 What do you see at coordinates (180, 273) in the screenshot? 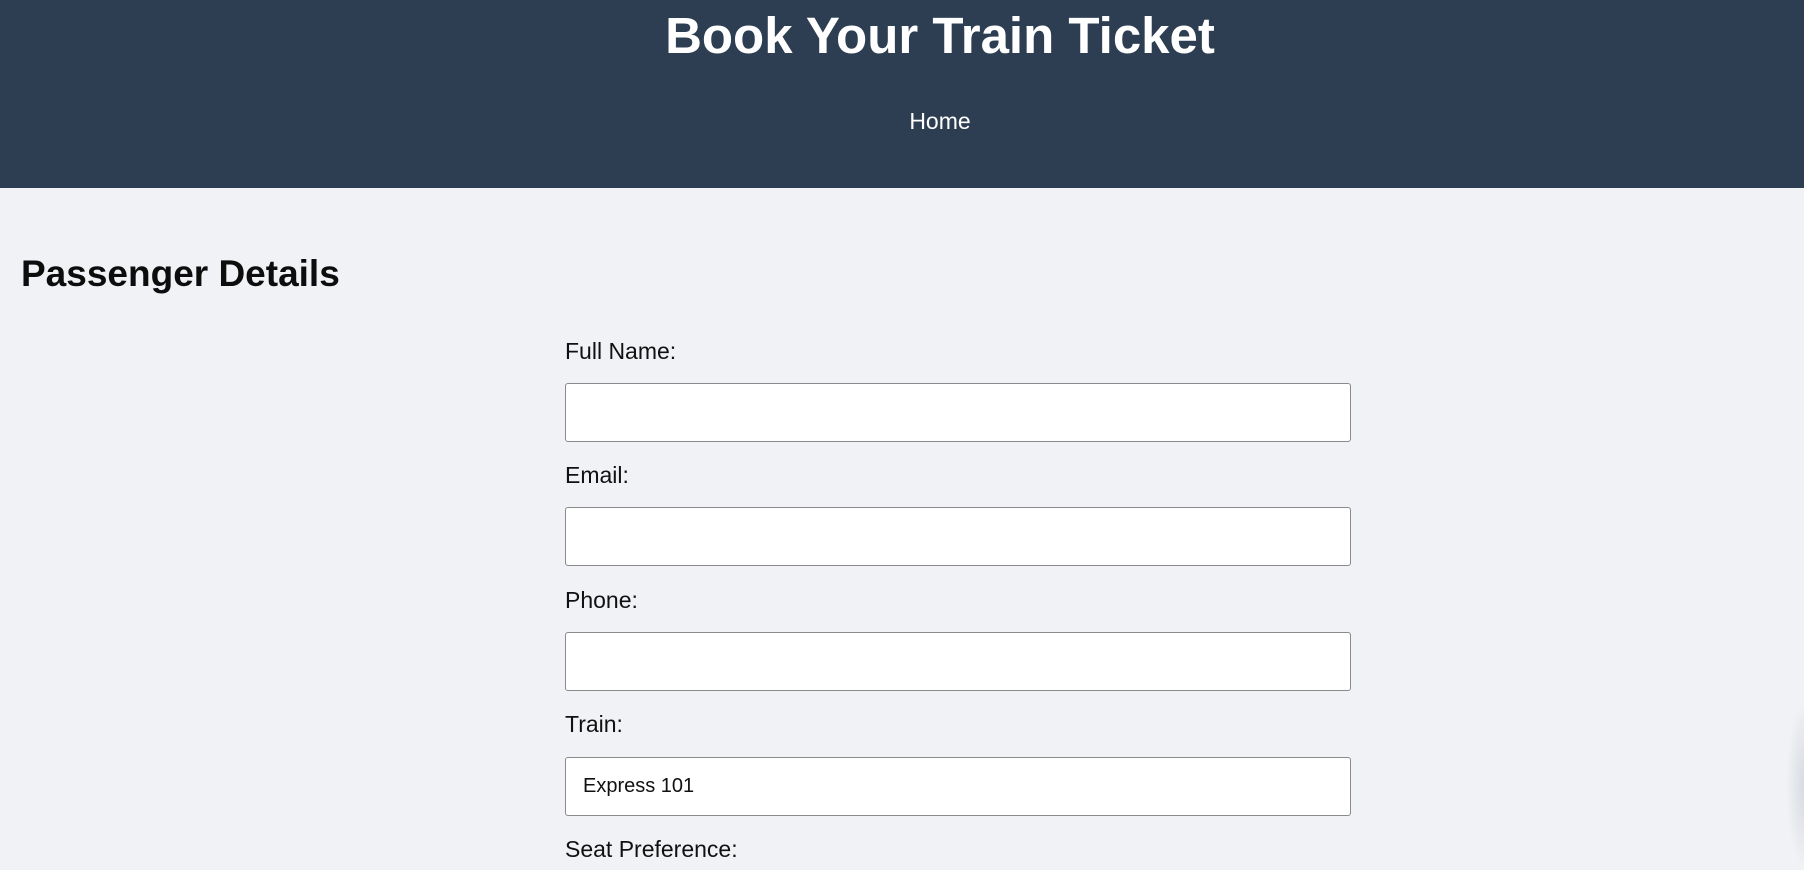
I see `section-title: Passenger Details` at bounding box center [180, 273].